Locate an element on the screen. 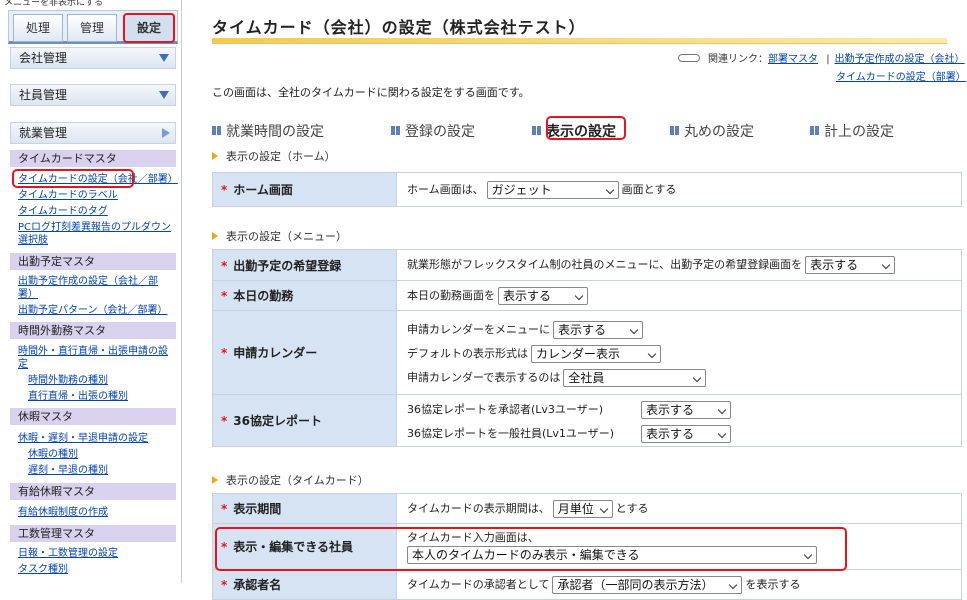 This screenshot has width=967, height=600. menu-category-leave: 休暇マスタ is located at coordinates (93, 416).